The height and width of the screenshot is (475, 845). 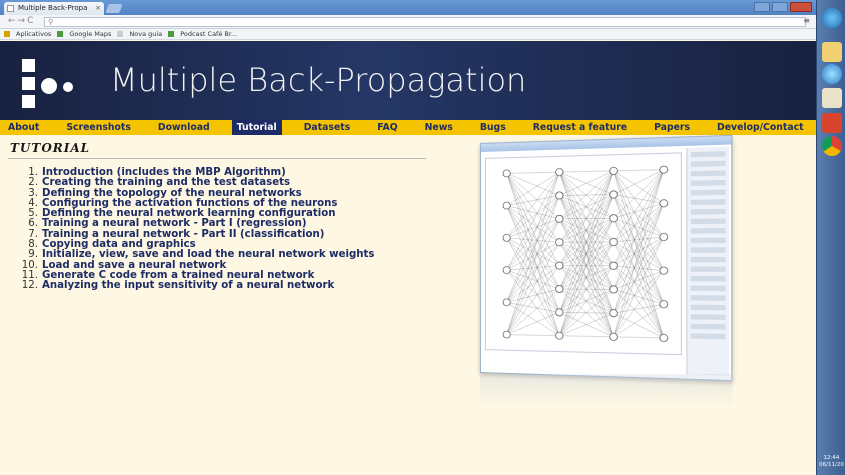 I want to click on window-controls, so click(x=783, y=7).